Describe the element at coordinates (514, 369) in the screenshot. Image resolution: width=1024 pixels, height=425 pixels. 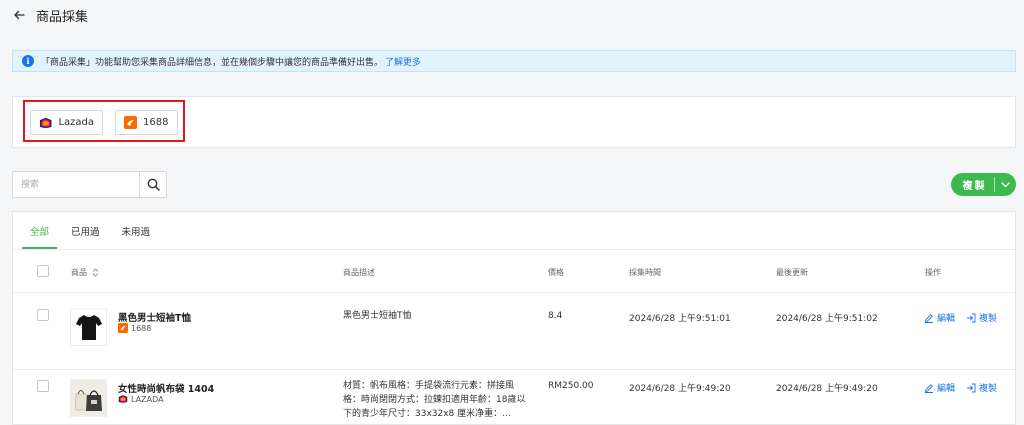
I see `row-divider` at that location.